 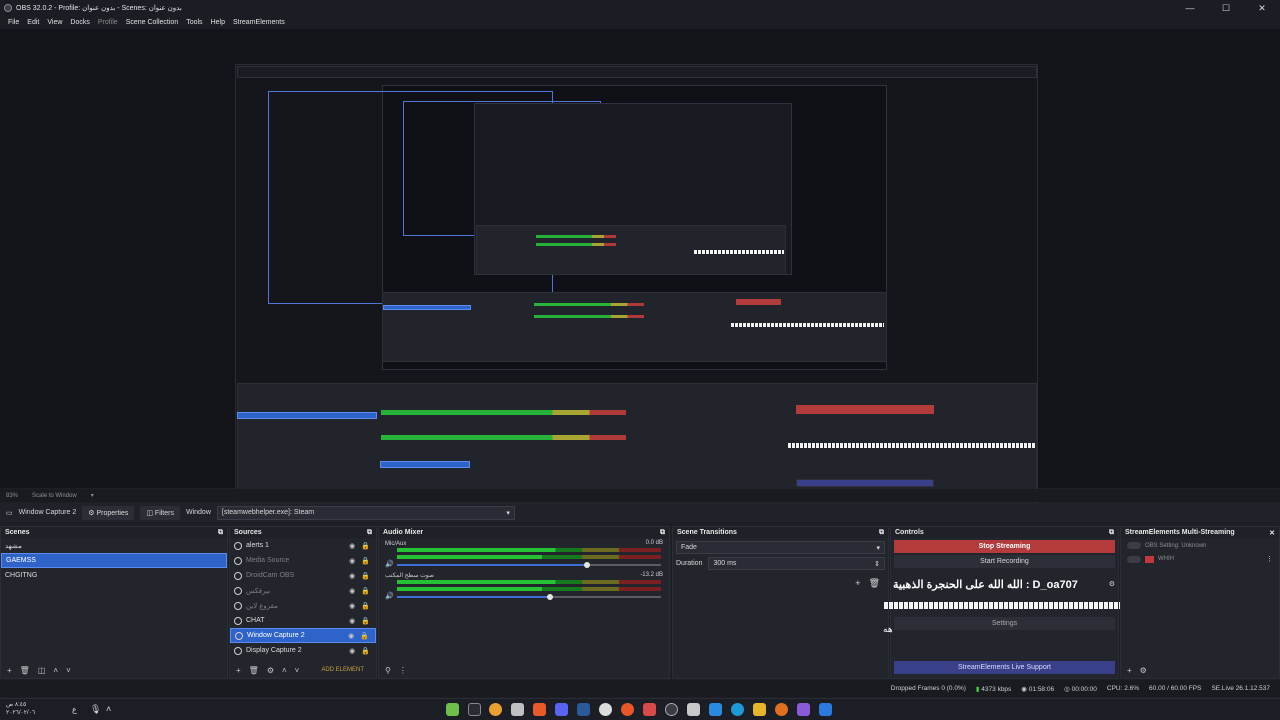 I want to click on menu-docks: Docks, so click(x=79, y=22).